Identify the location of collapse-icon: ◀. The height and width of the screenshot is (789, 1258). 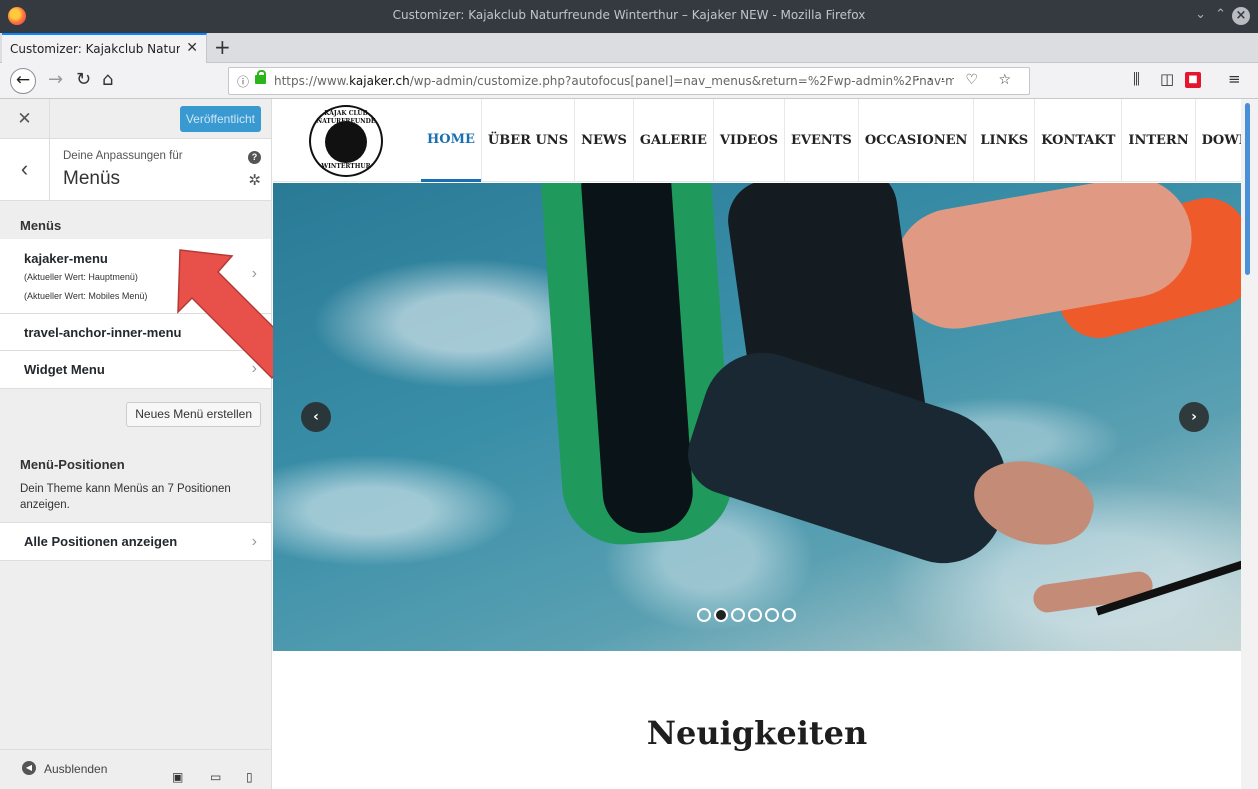
(29, 768).